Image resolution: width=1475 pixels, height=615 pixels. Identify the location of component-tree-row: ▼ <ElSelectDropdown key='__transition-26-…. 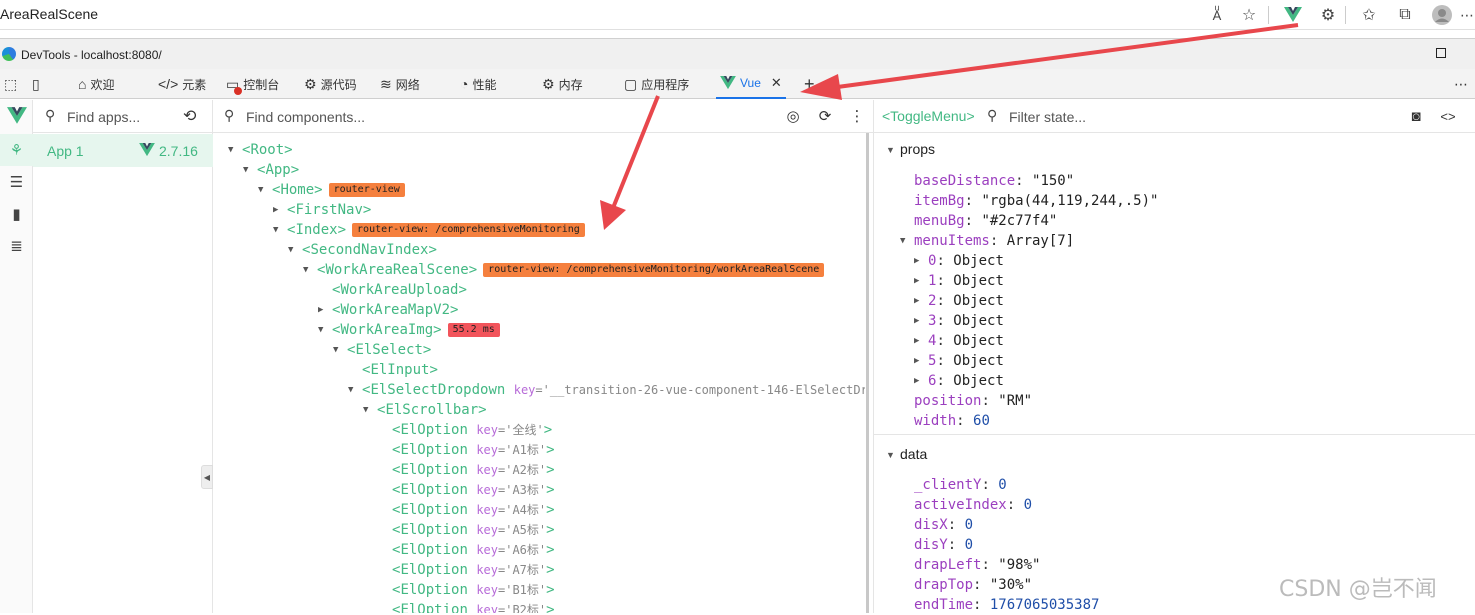
(606, 390).